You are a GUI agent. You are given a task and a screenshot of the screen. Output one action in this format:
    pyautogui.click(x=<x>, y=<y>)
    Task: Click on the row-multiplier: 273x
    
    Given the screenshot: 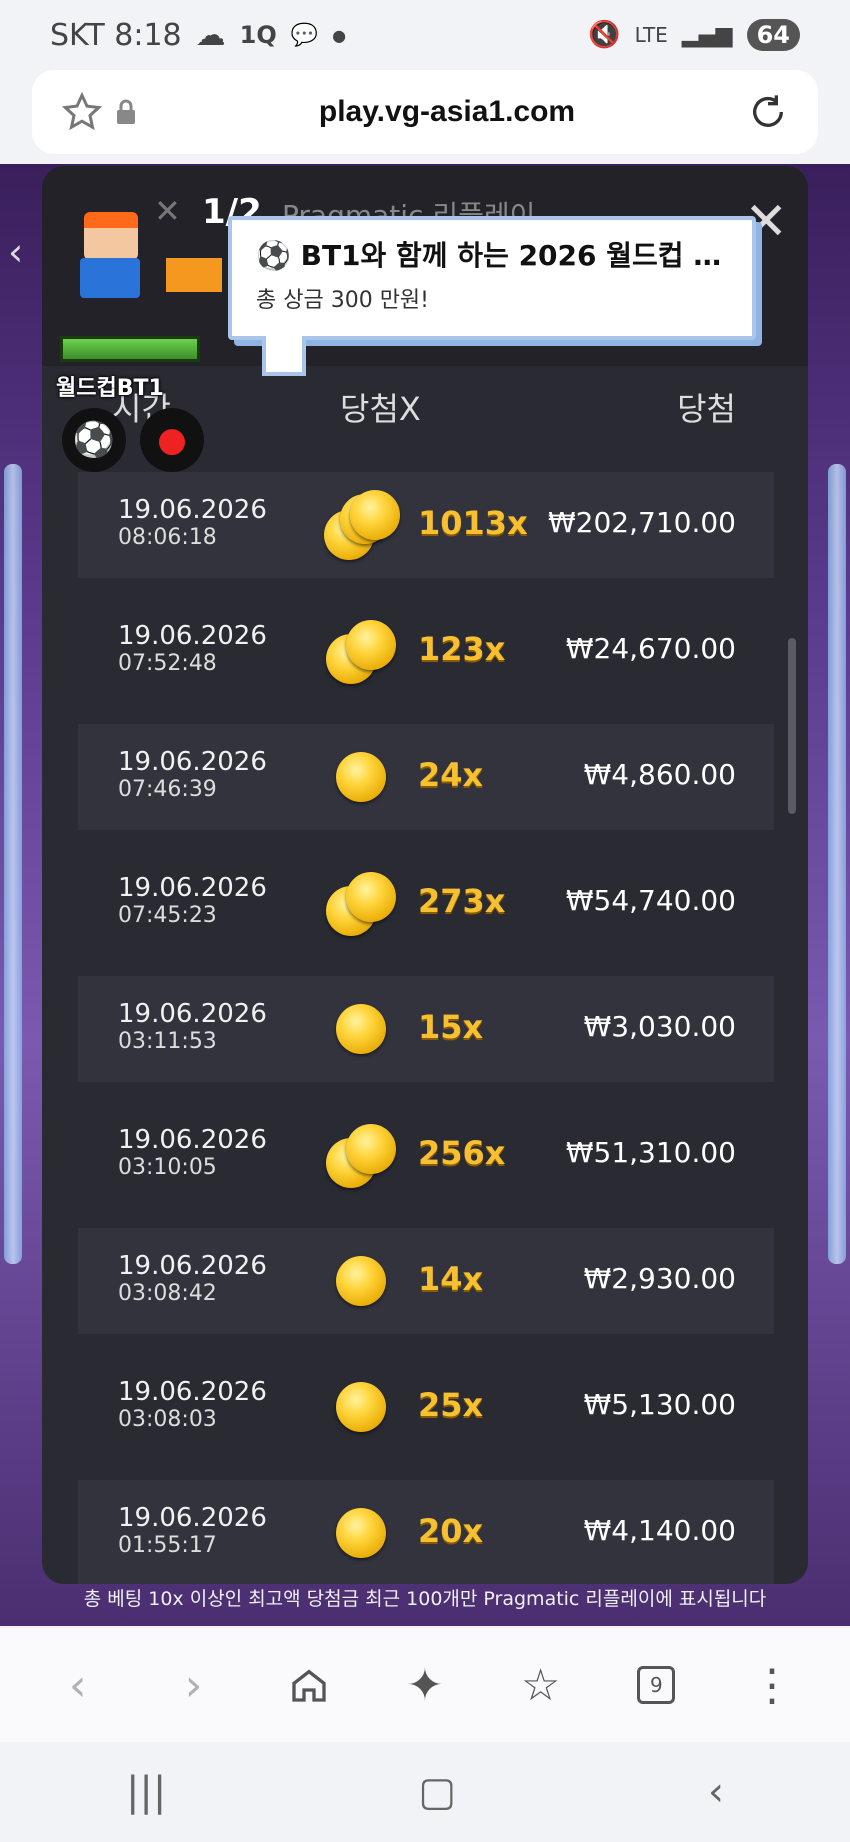 What is the action you would take?
    pyautogui.click(x=462, y=901)
    